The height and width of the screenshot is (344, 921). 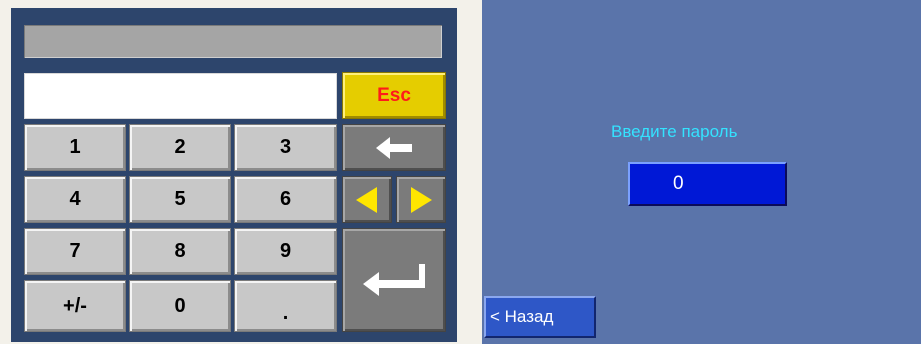 I want to click on keypad-input-field, so click(x=180, y=96).